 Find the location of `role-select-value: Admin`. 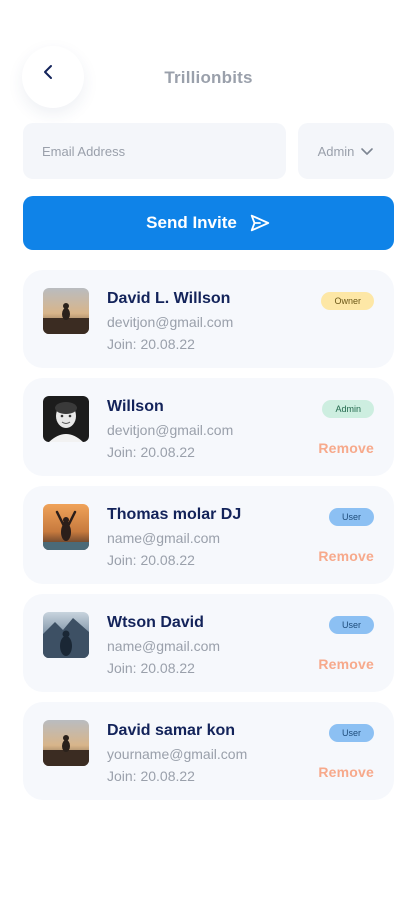

role-select-value: Admin is located at coordinates (336, 151).